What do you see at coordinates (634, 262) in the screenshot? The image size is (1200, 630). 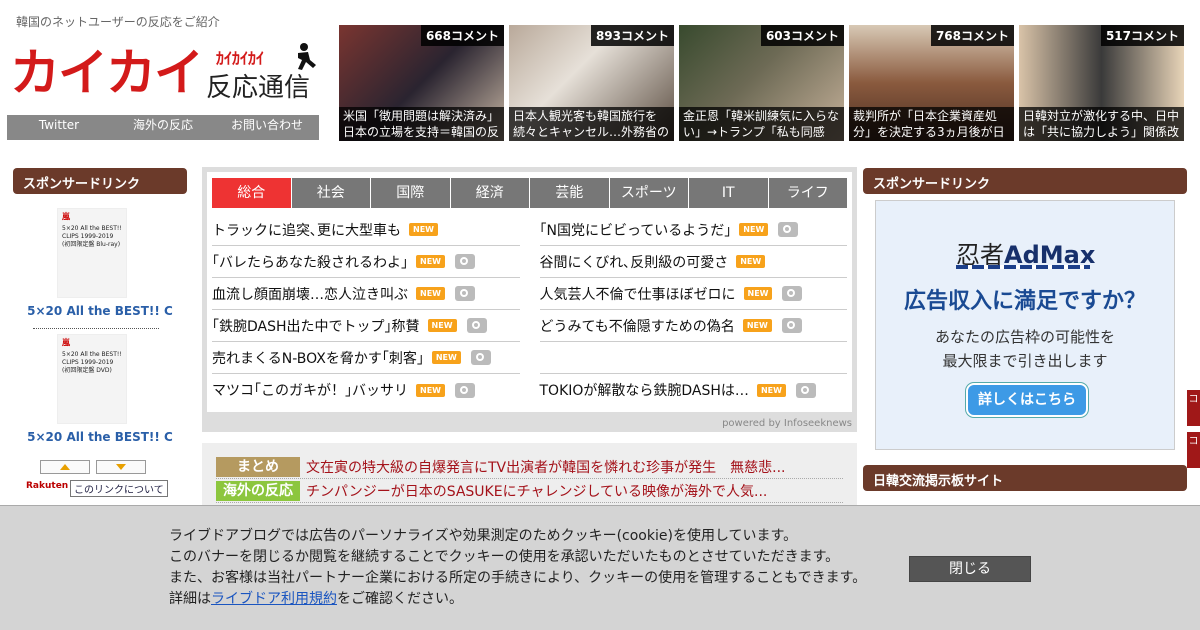 I see `news-headline: 谷間にくびれ､反則級の可愛さ` at bounding box center [634, 262].